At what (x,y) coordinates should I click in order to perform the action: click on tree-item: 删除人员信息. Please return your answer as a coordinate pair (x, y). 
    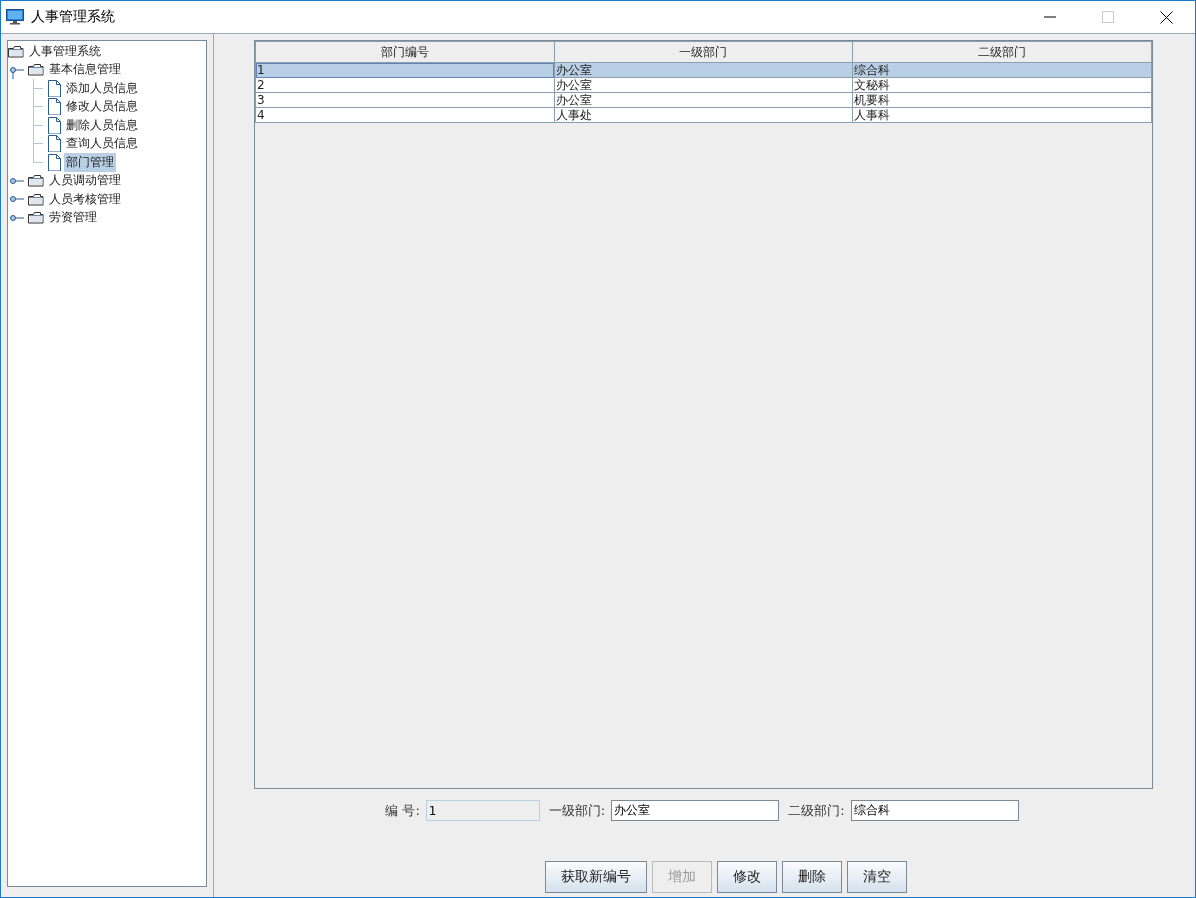
    Looking at the image, I should click on (102, 125).